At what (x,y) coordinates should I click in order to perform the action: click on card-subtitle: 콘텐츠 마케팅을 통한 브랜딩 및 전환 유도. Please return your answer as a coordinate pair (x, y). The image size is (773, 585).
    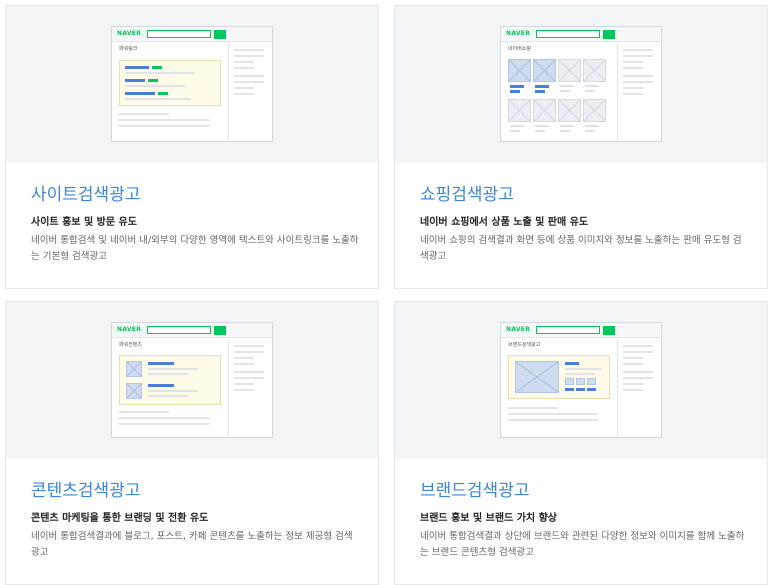
    Looking at the image, I should click on (120, 518).